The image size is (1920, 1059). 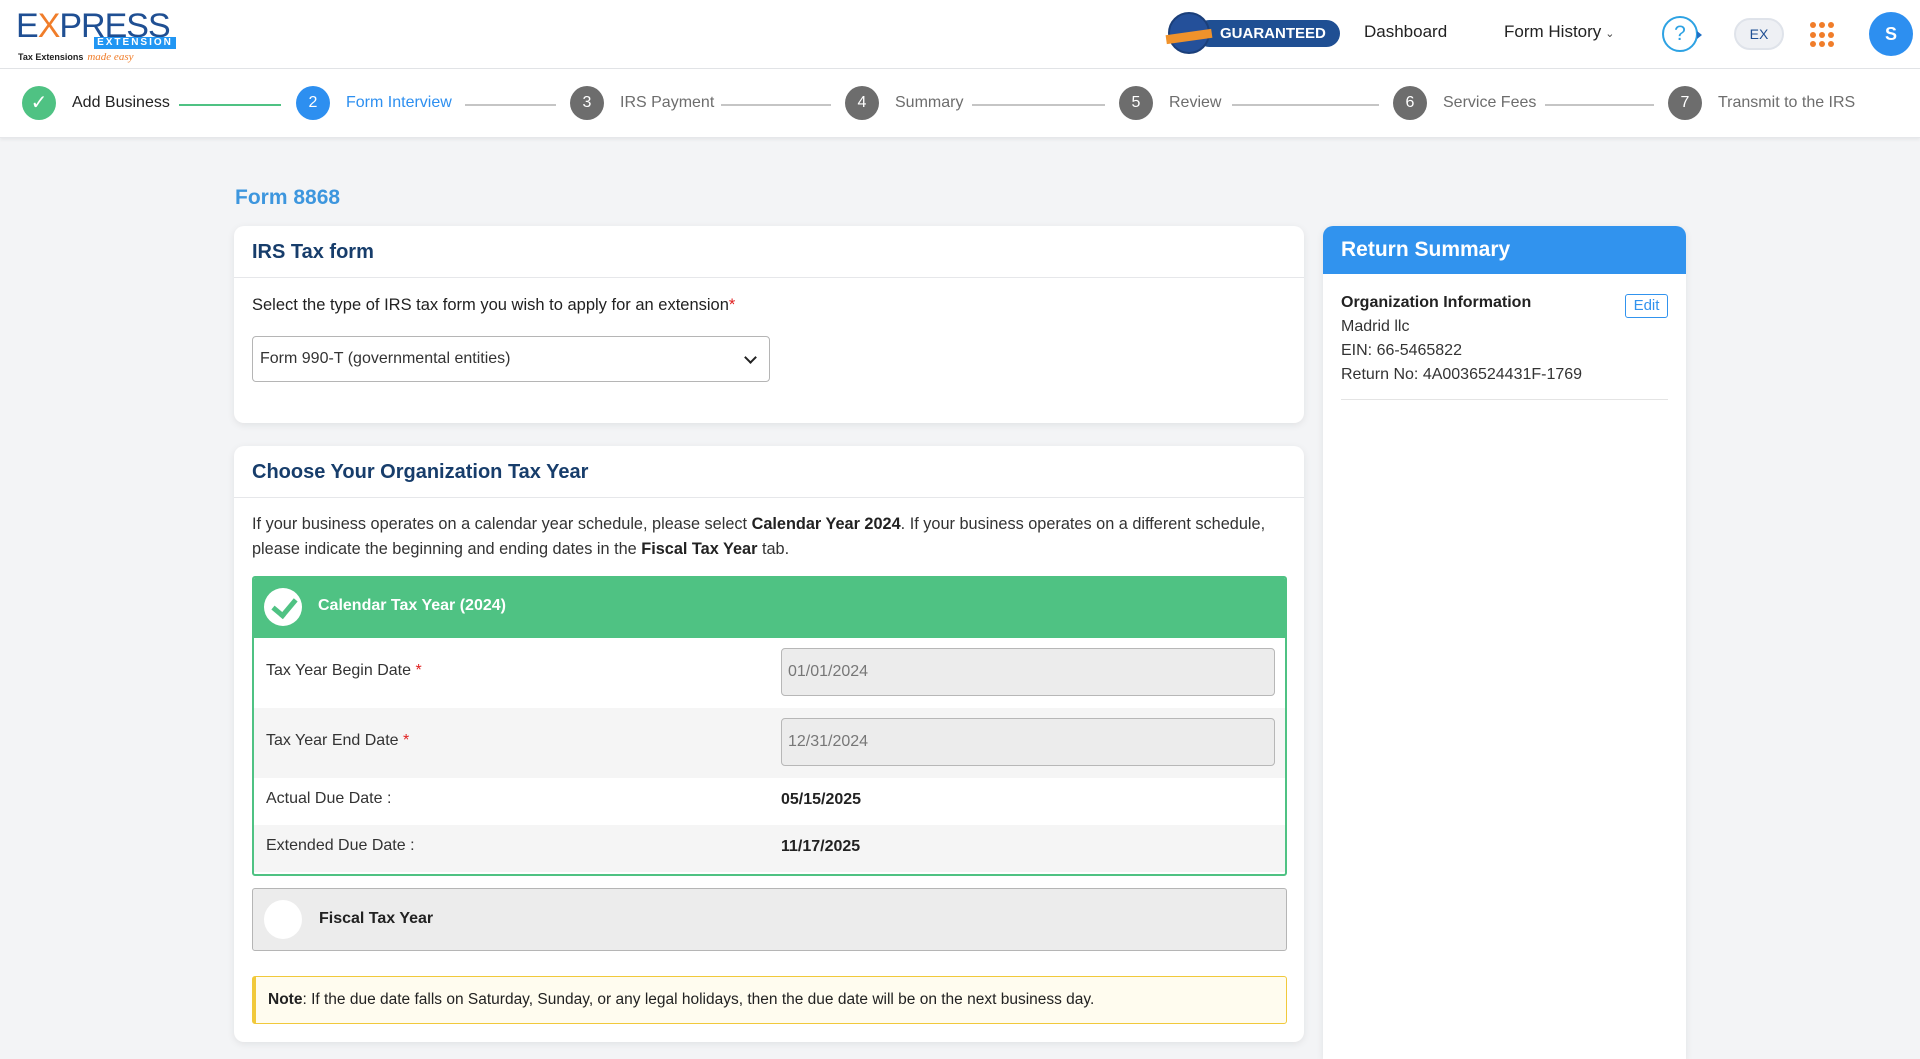 What do you see at coordinates (769, 801) in the screenshot?
I see `actual-due-date-row: Actual Due Date : 05/15/2025` at bounding box center [769, 801].